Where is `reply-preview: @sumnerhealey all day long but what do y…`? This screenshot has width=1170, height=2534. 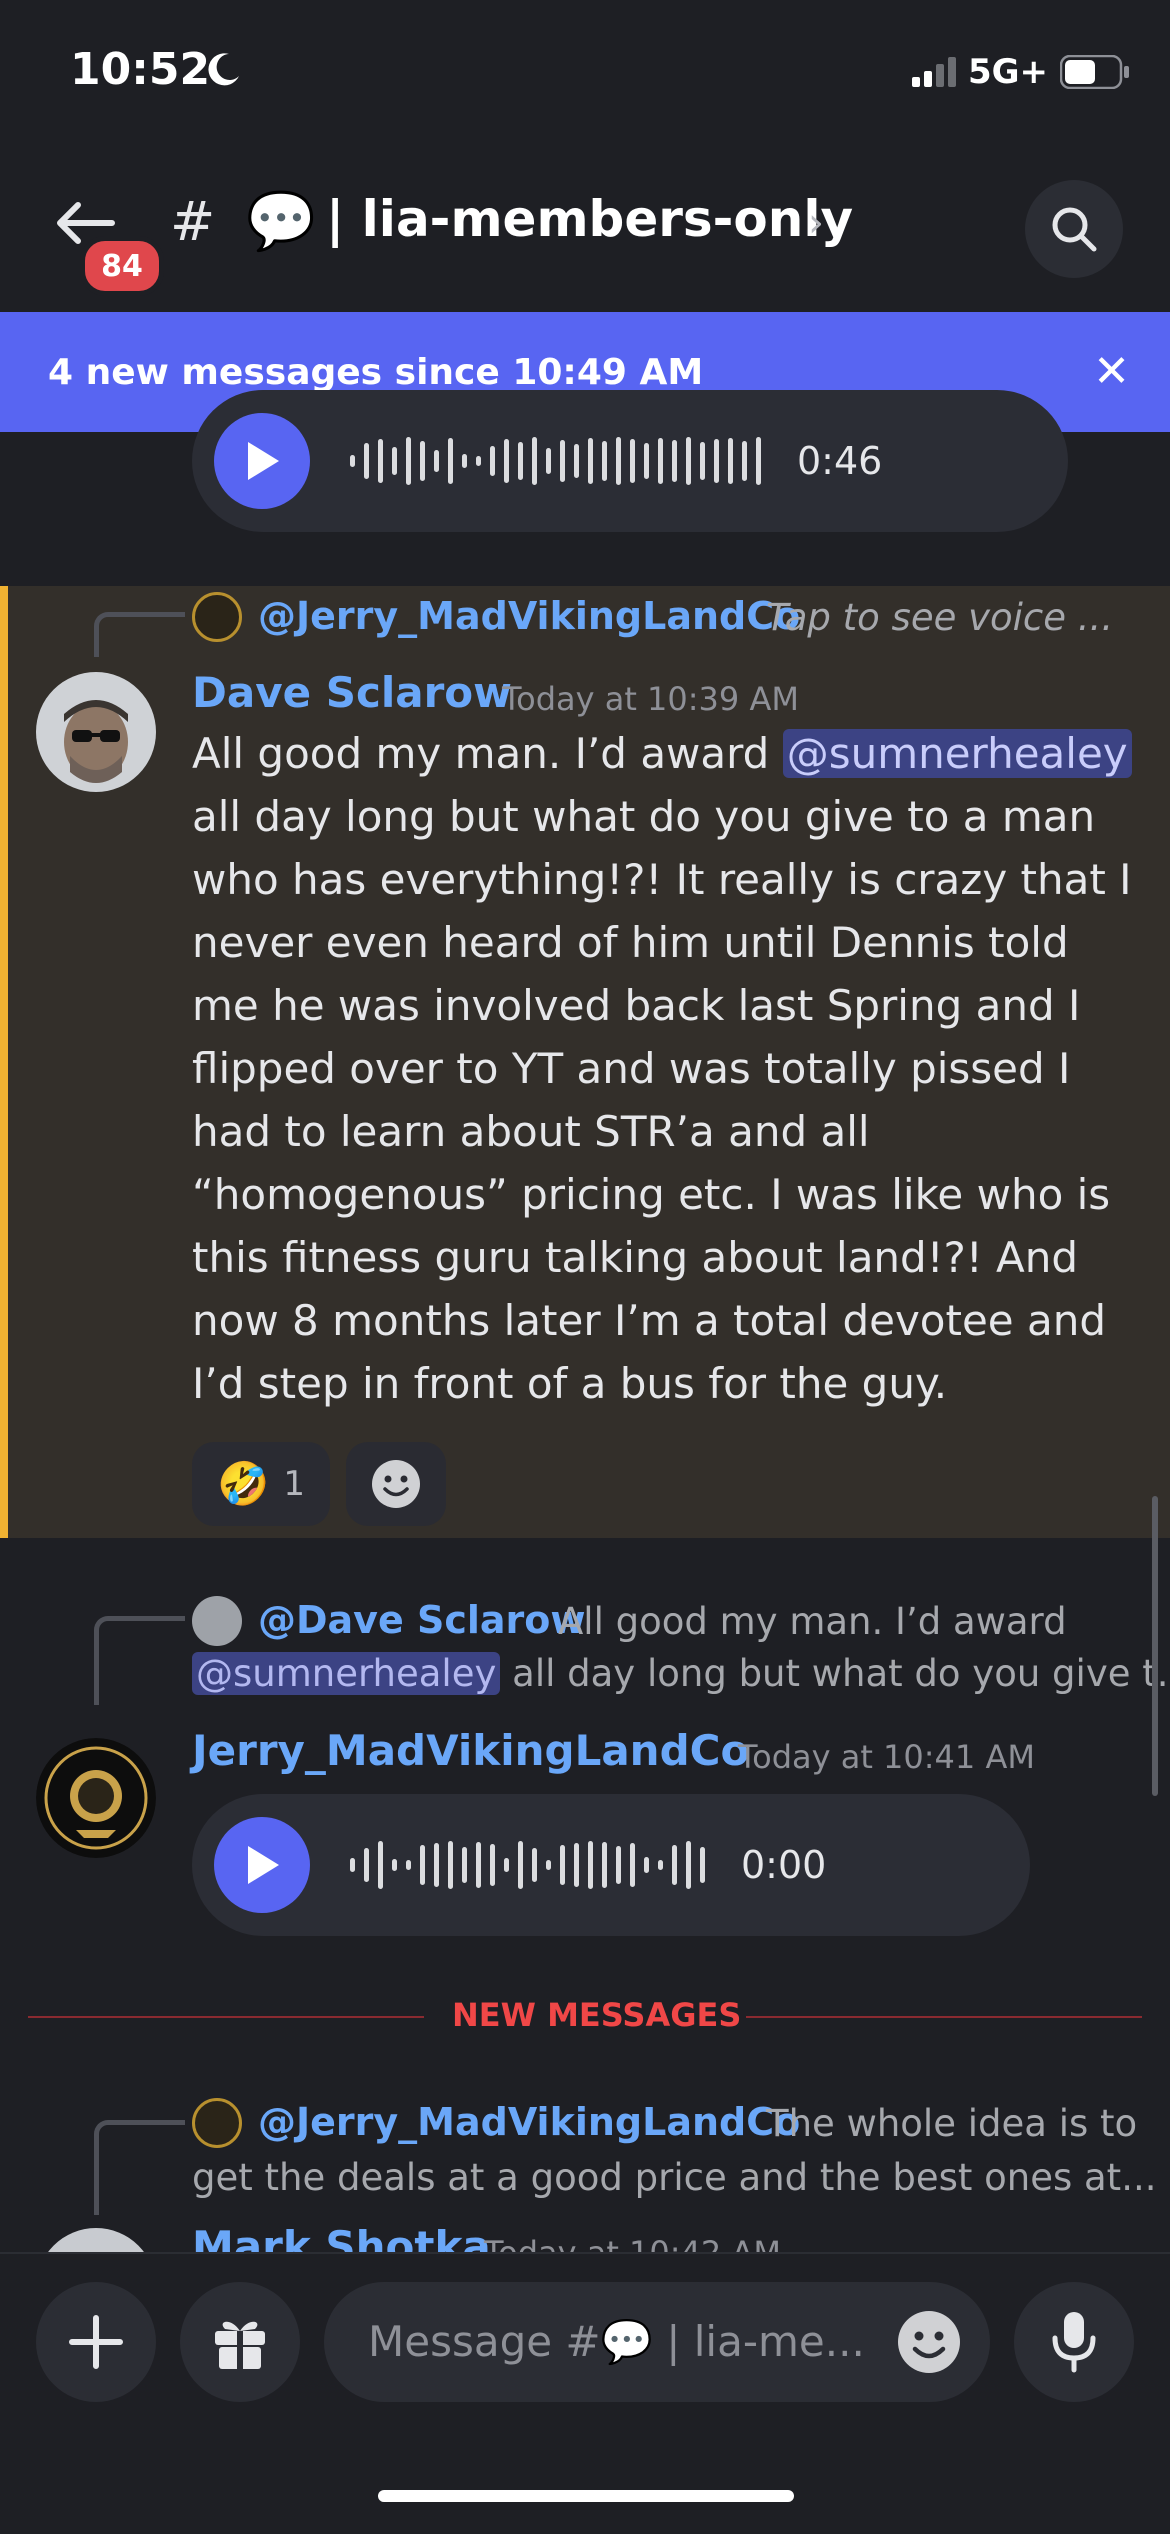 reply-preview: @sumnerhealey all day long but what do y… is located at coordinates (681, 1673).